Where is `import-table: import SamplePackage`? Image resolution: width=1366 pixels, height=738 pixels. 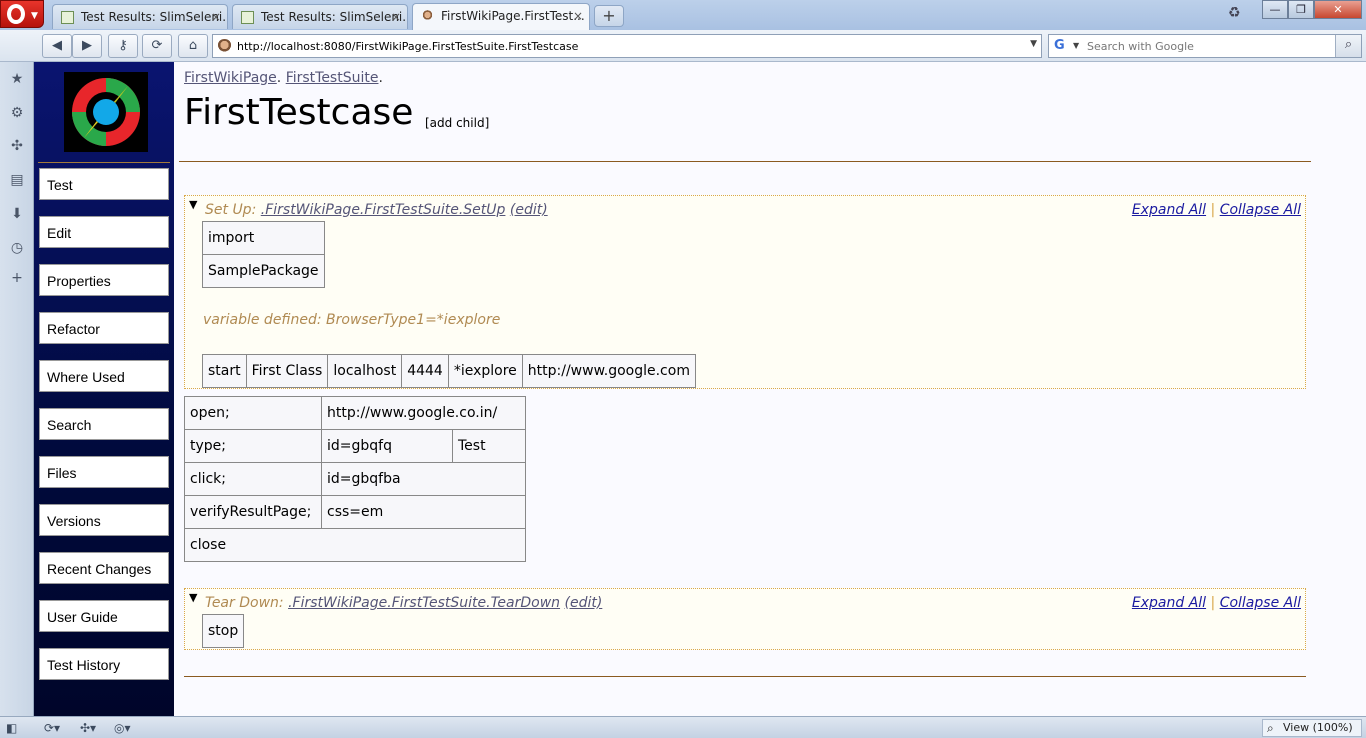 import-table: import SamplePackage is located at coordinates (263, 254).